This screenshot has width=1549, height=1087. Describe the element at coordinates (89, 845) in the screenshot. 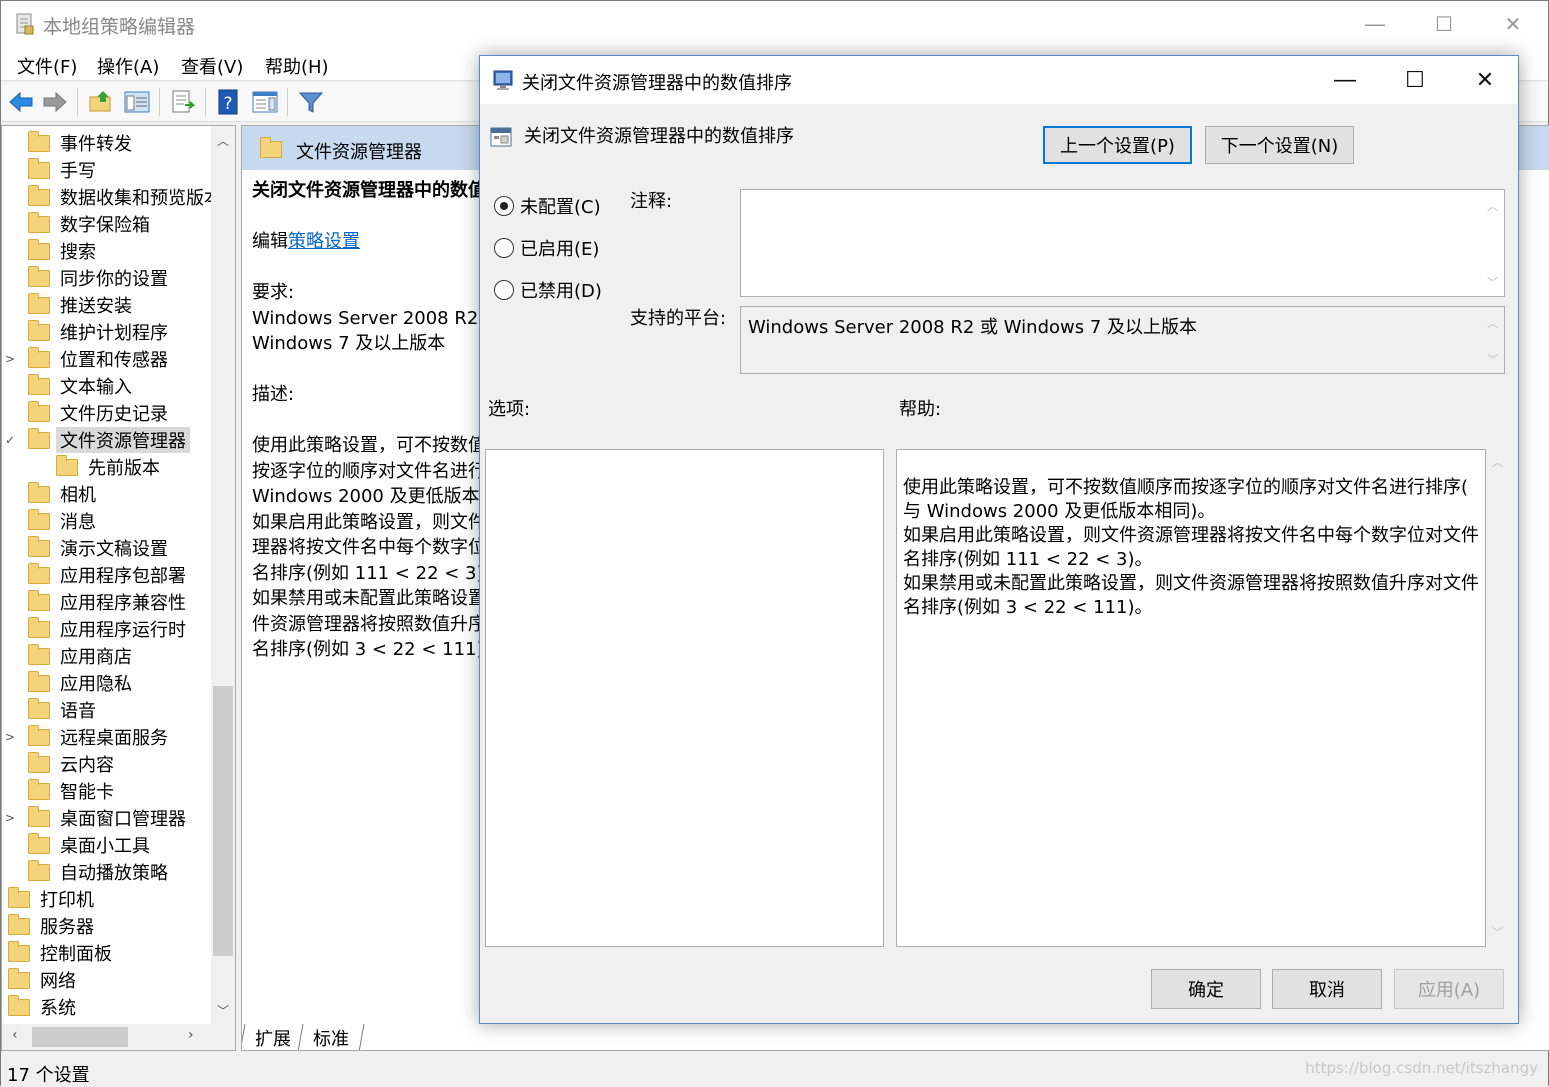

I see `tree-item: 桌面小工具` at that location.